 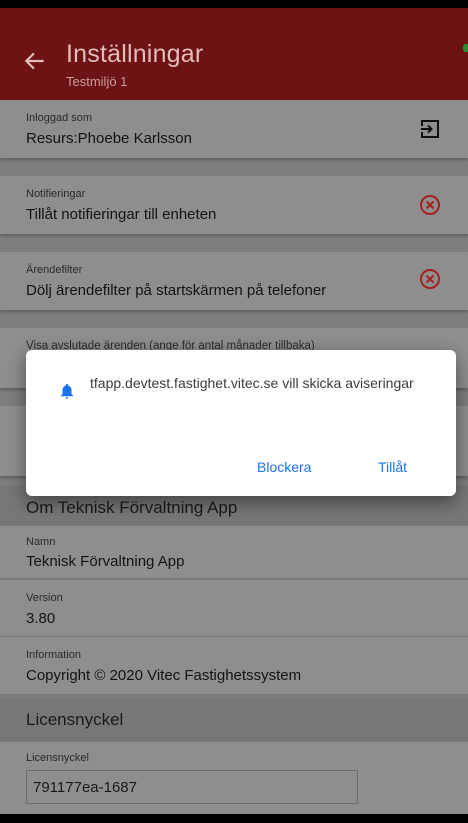 I want to click on logout-icon, so click(x=430, y=129).